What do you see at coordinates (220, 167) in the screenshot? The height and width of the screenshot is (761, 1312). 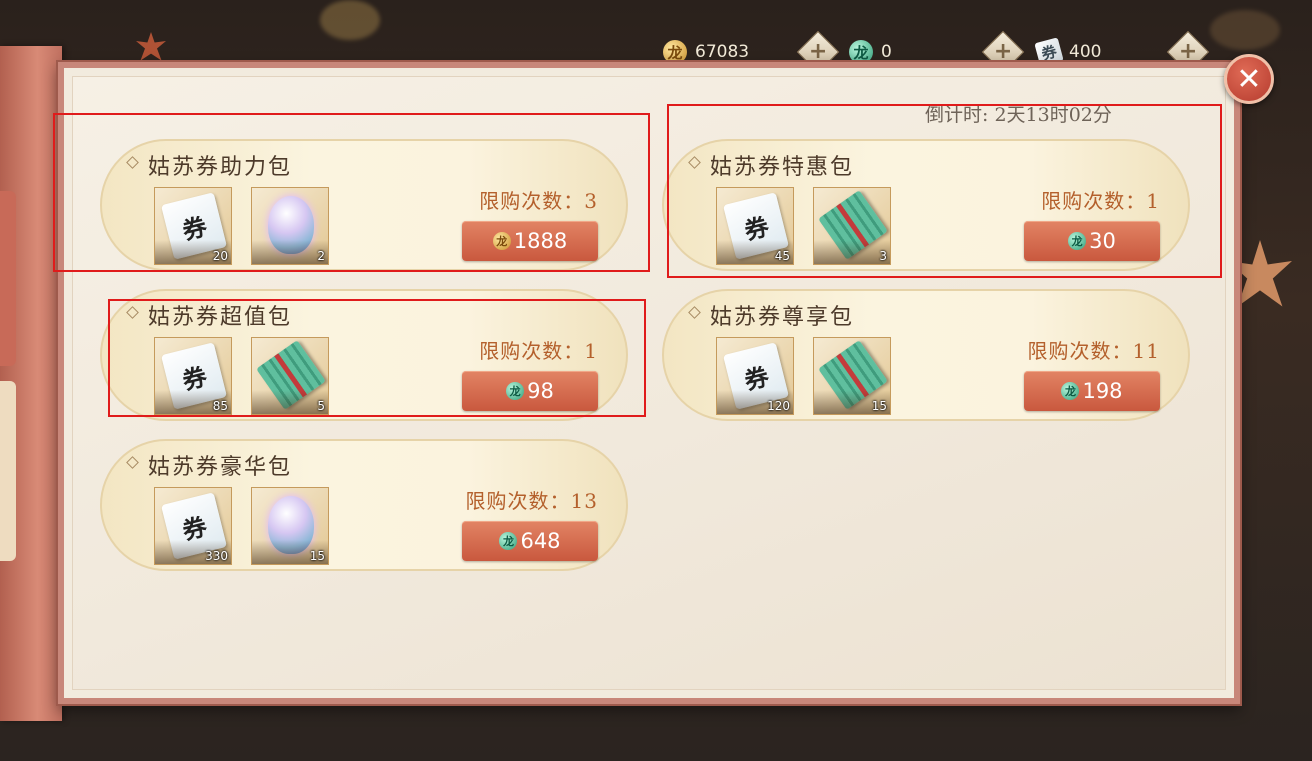 I see `pack-title: 姑苏券助力包` at bounding box center [220, 167].